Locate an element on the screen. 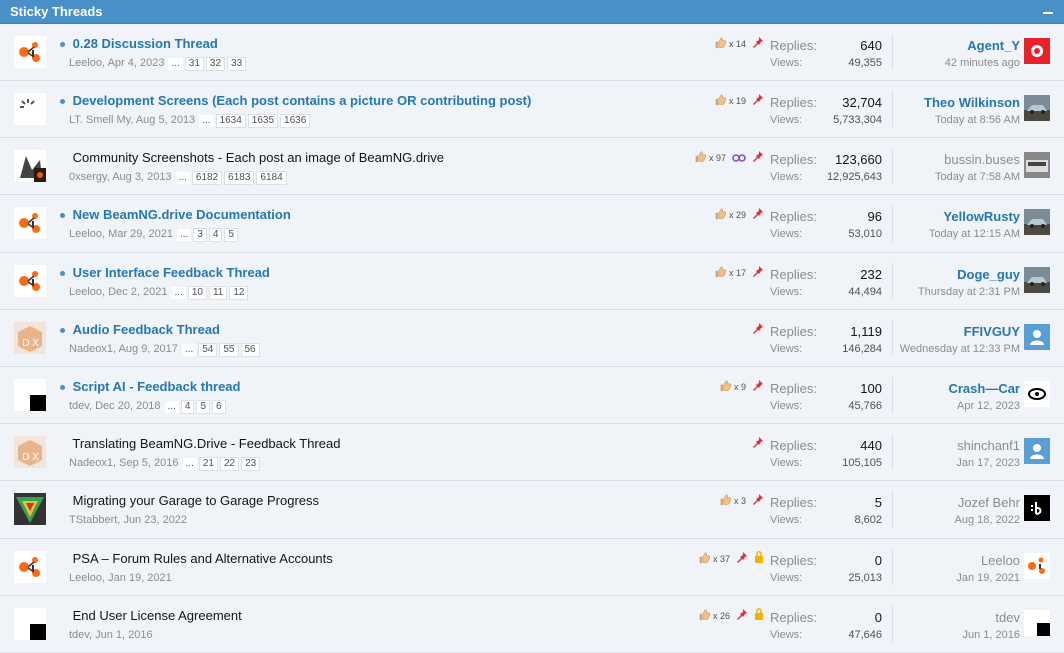  page-link: 32 is located at coordinates (215, 64).